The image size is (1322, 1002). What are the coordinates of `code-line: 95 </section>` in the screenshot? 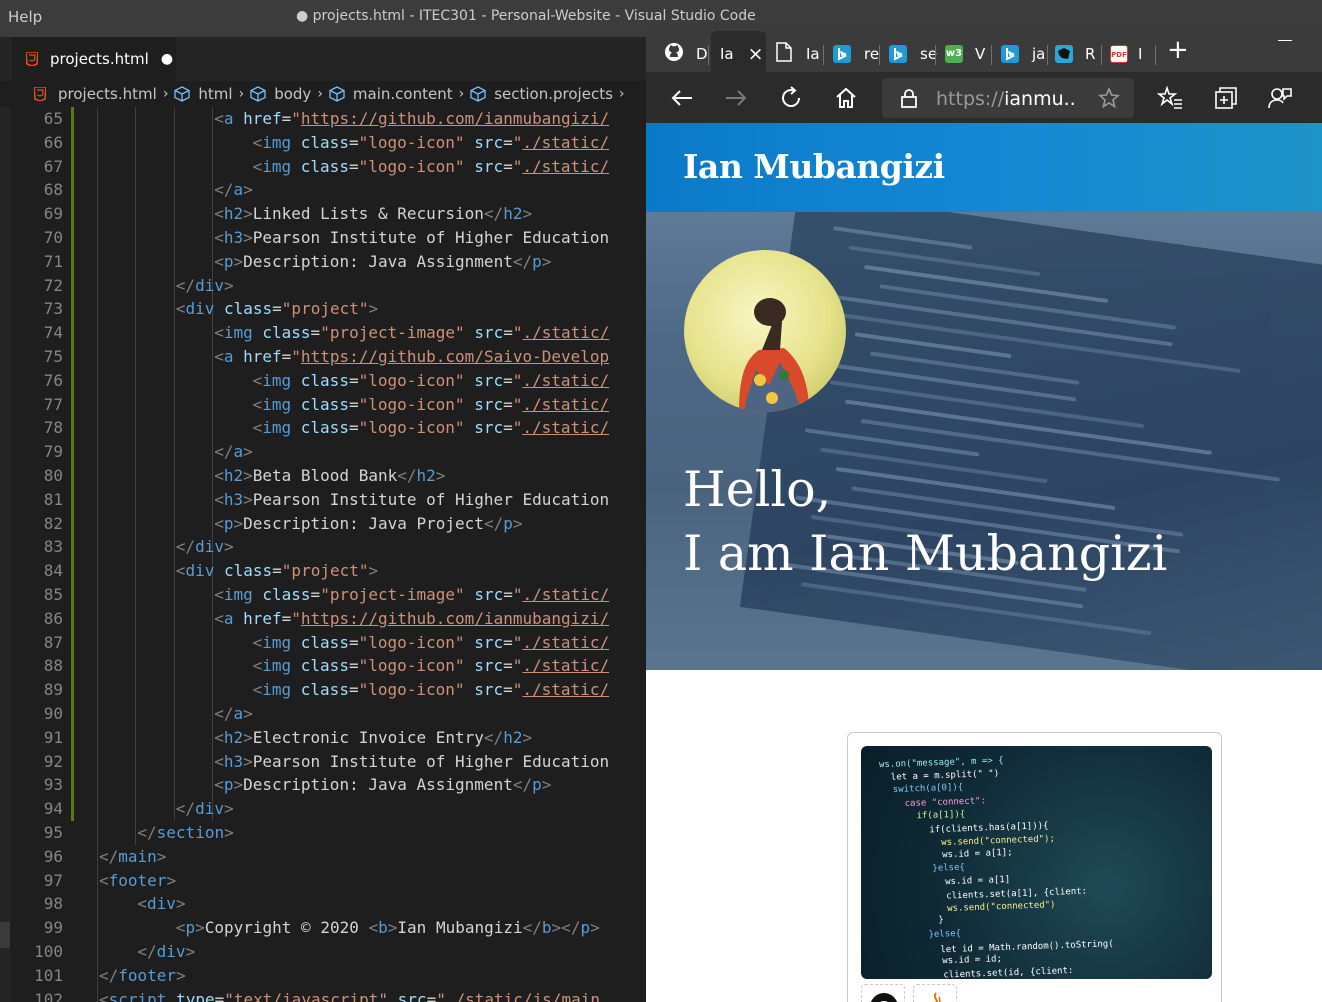 It's located at (323, 833).